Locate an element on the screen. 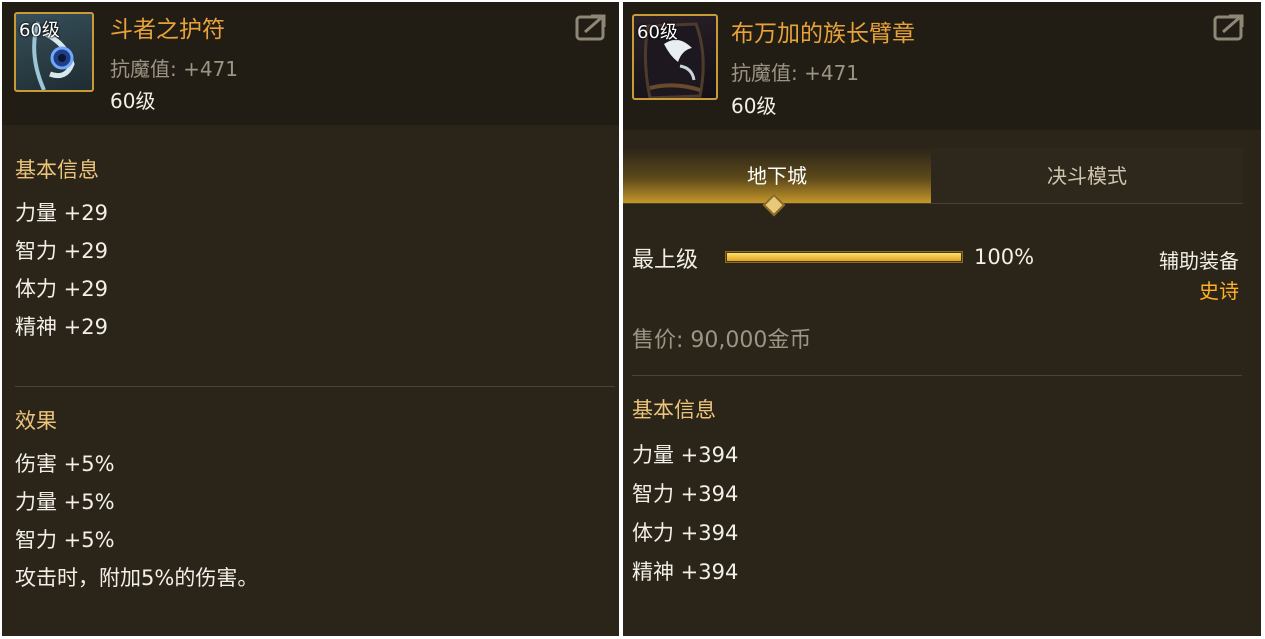 Image resolution: width=1265 pixels, height=639 pixels. item-header: 60级 布万加的族长臂章 抗魔值: +471 60级 is located at coordinates (942, 66).